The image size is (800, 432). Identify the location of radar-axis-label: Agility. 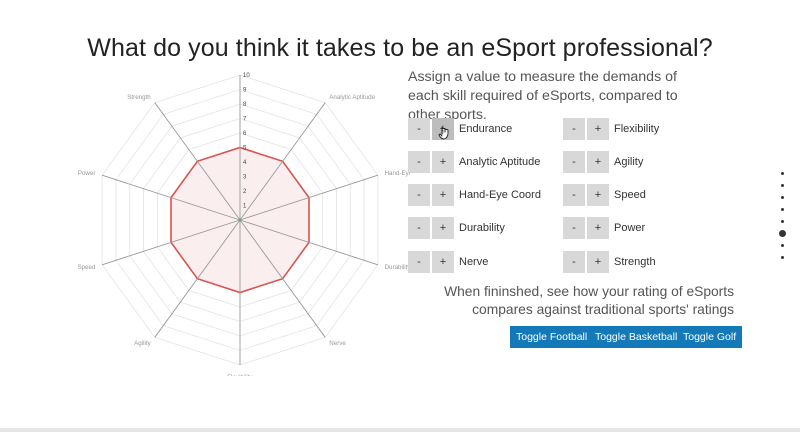
(142, 343).